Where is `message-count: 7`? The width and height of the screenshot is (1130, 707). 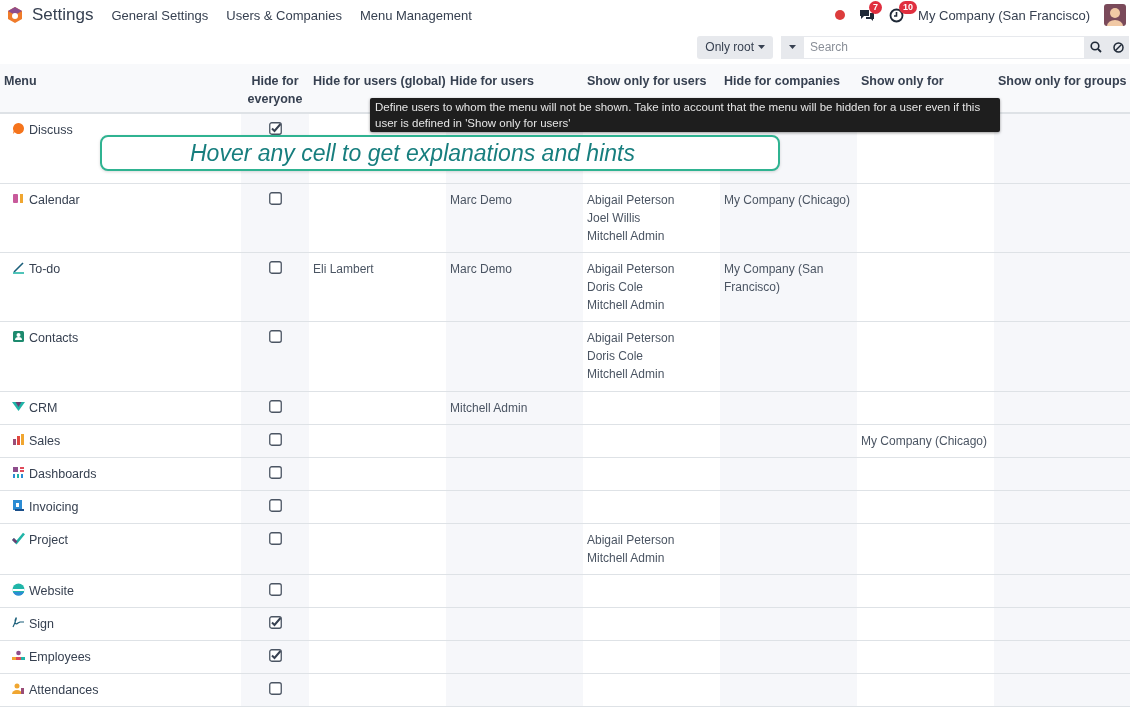
message-count: 7 is located at coordinates (876, 7).